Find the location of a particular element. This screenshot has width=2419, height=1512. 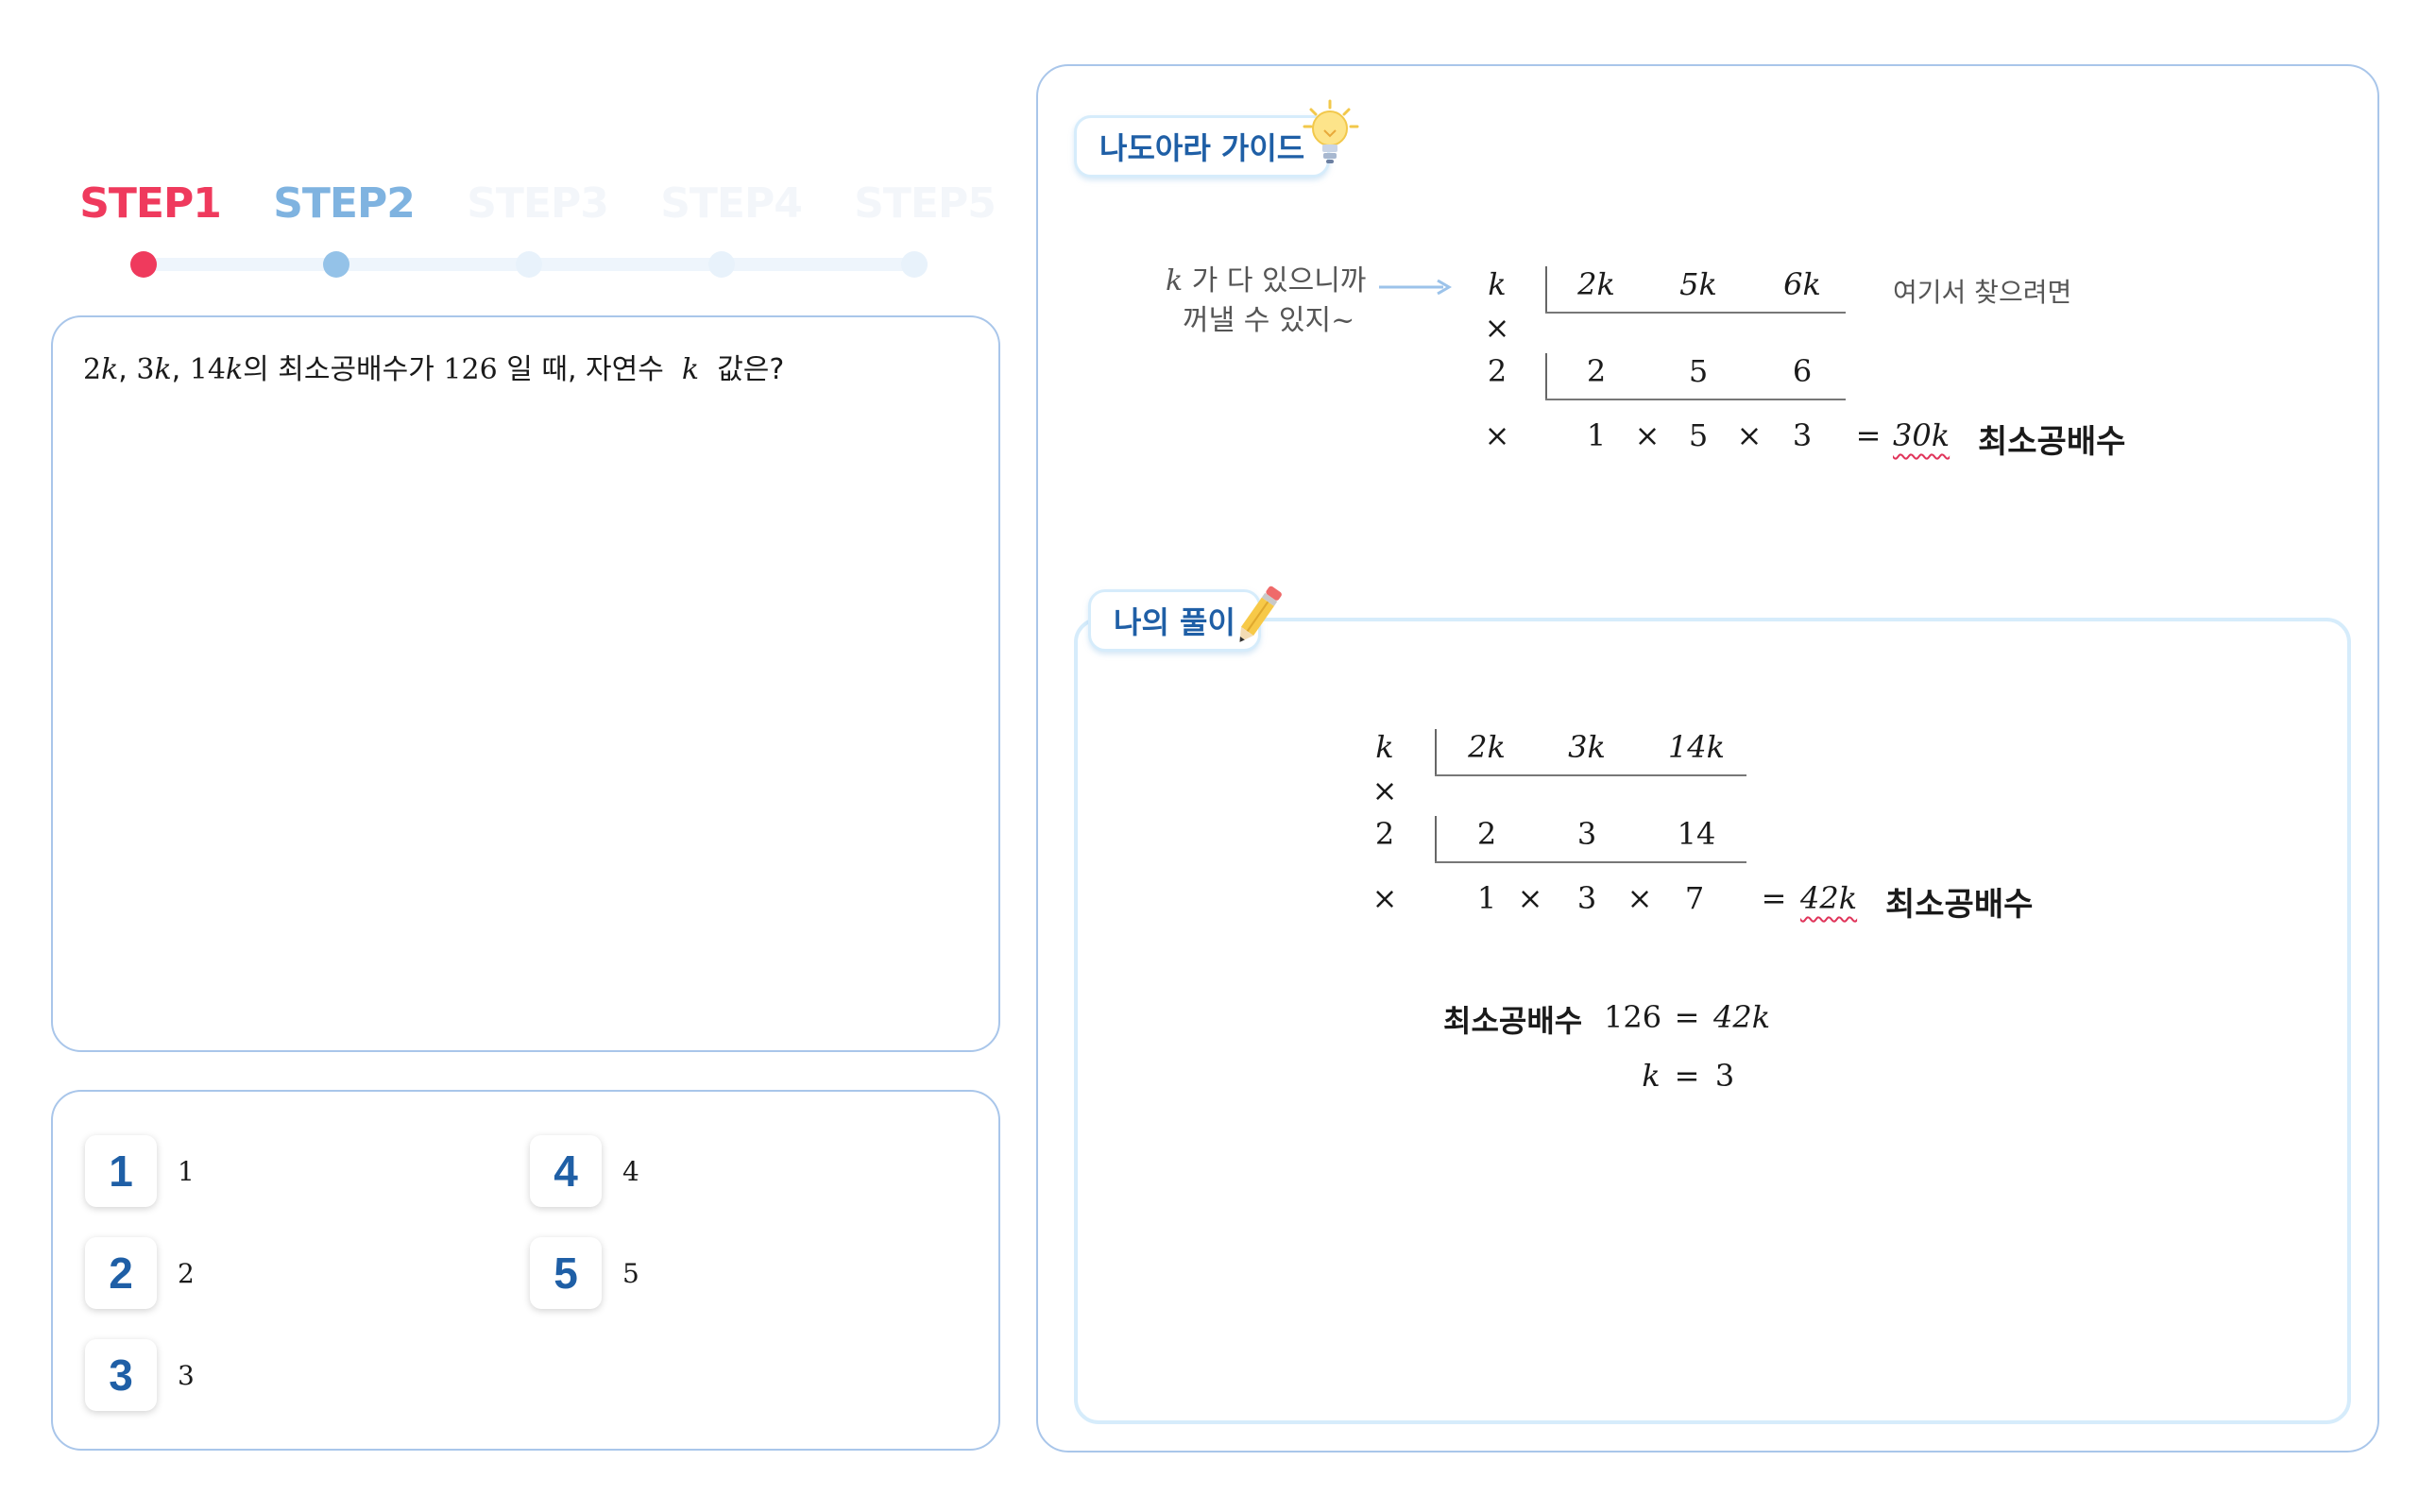

my-equals: = is located at coordinates (1774, 898).